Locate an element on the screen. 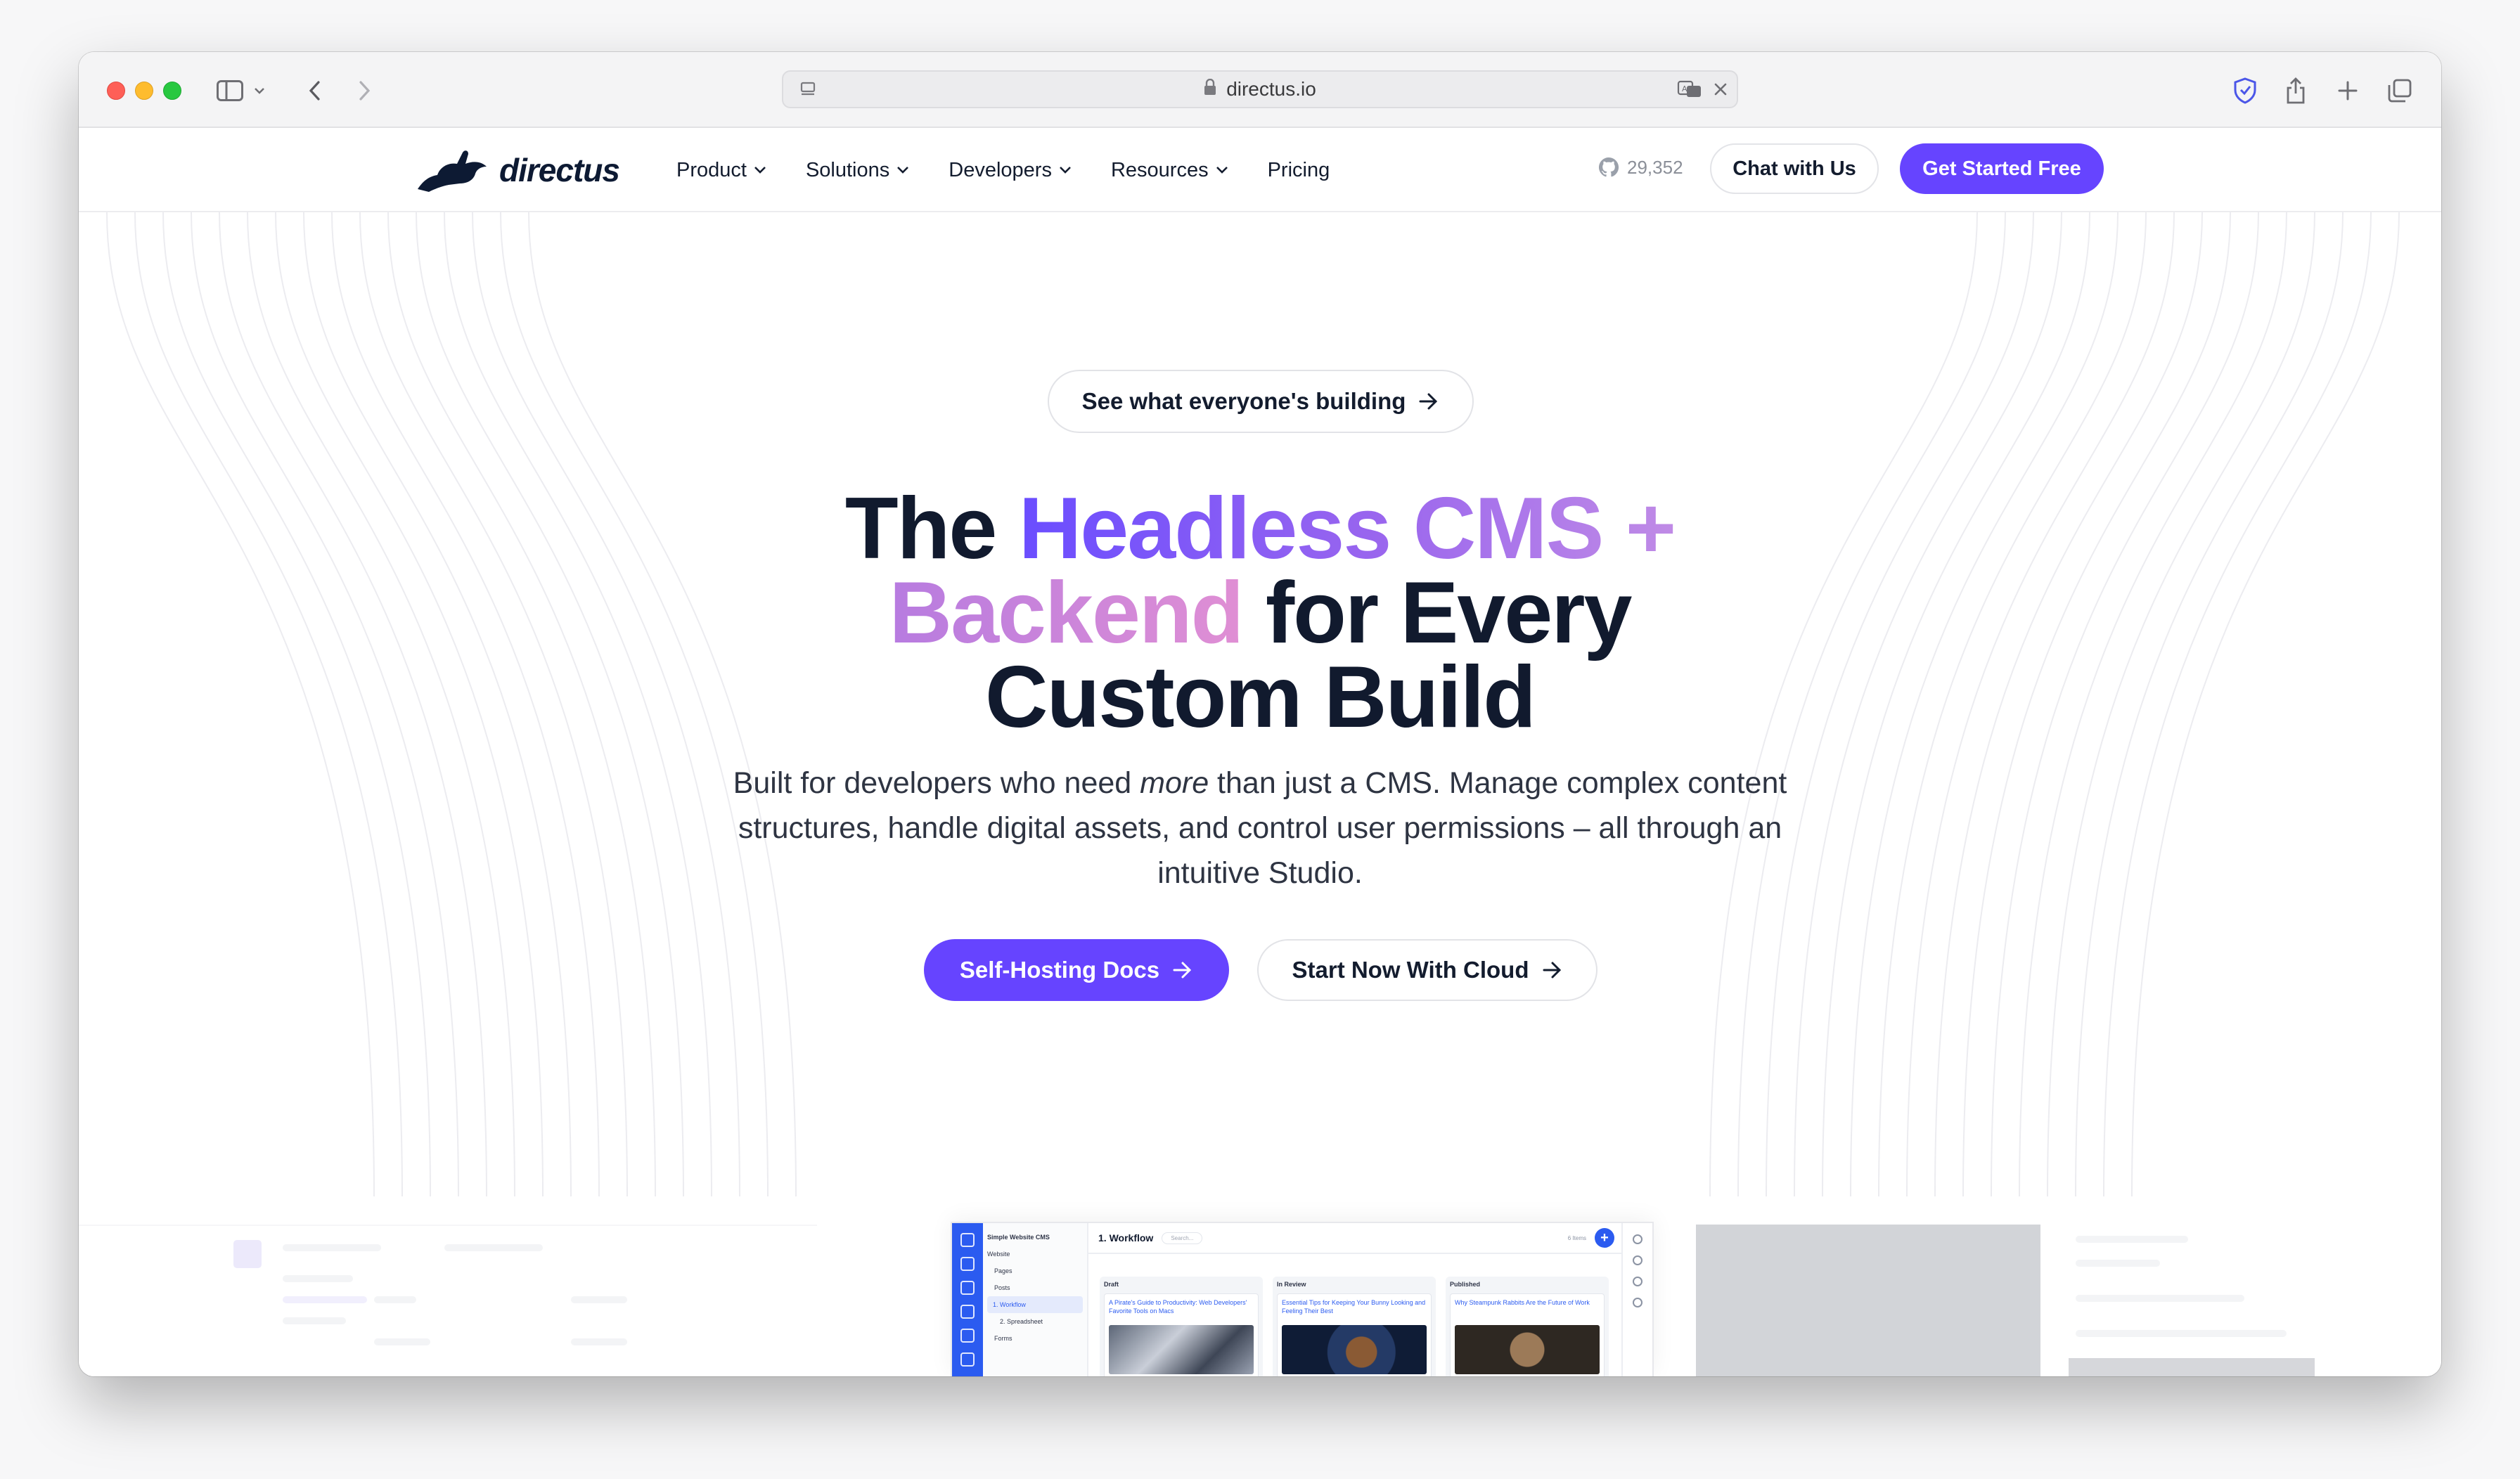 This screenshot has width=2520, height=1479. headline-highlight: Headless CMS + is located at coordinates (1347, 528).